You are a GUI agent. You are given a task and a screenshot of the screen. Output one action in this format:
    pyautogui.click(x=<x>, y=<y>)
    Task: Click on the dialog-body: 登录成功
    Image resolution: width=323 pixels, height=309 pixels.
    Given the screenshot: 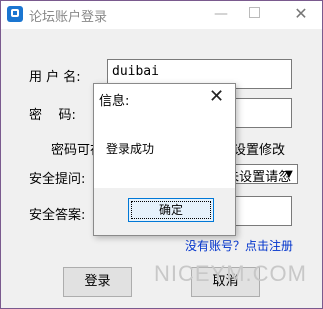 What is the action you would take?
    pyautogui.click(x=164, y=150)
    